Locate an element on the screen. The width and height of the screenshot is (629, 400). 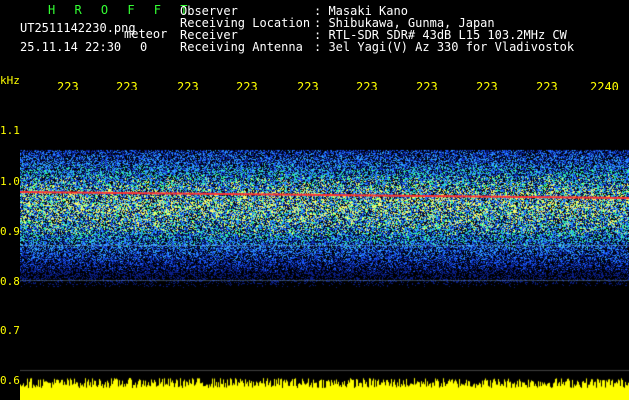
antenna-label: Receiving Antenna is located at coordinates (241, 47).